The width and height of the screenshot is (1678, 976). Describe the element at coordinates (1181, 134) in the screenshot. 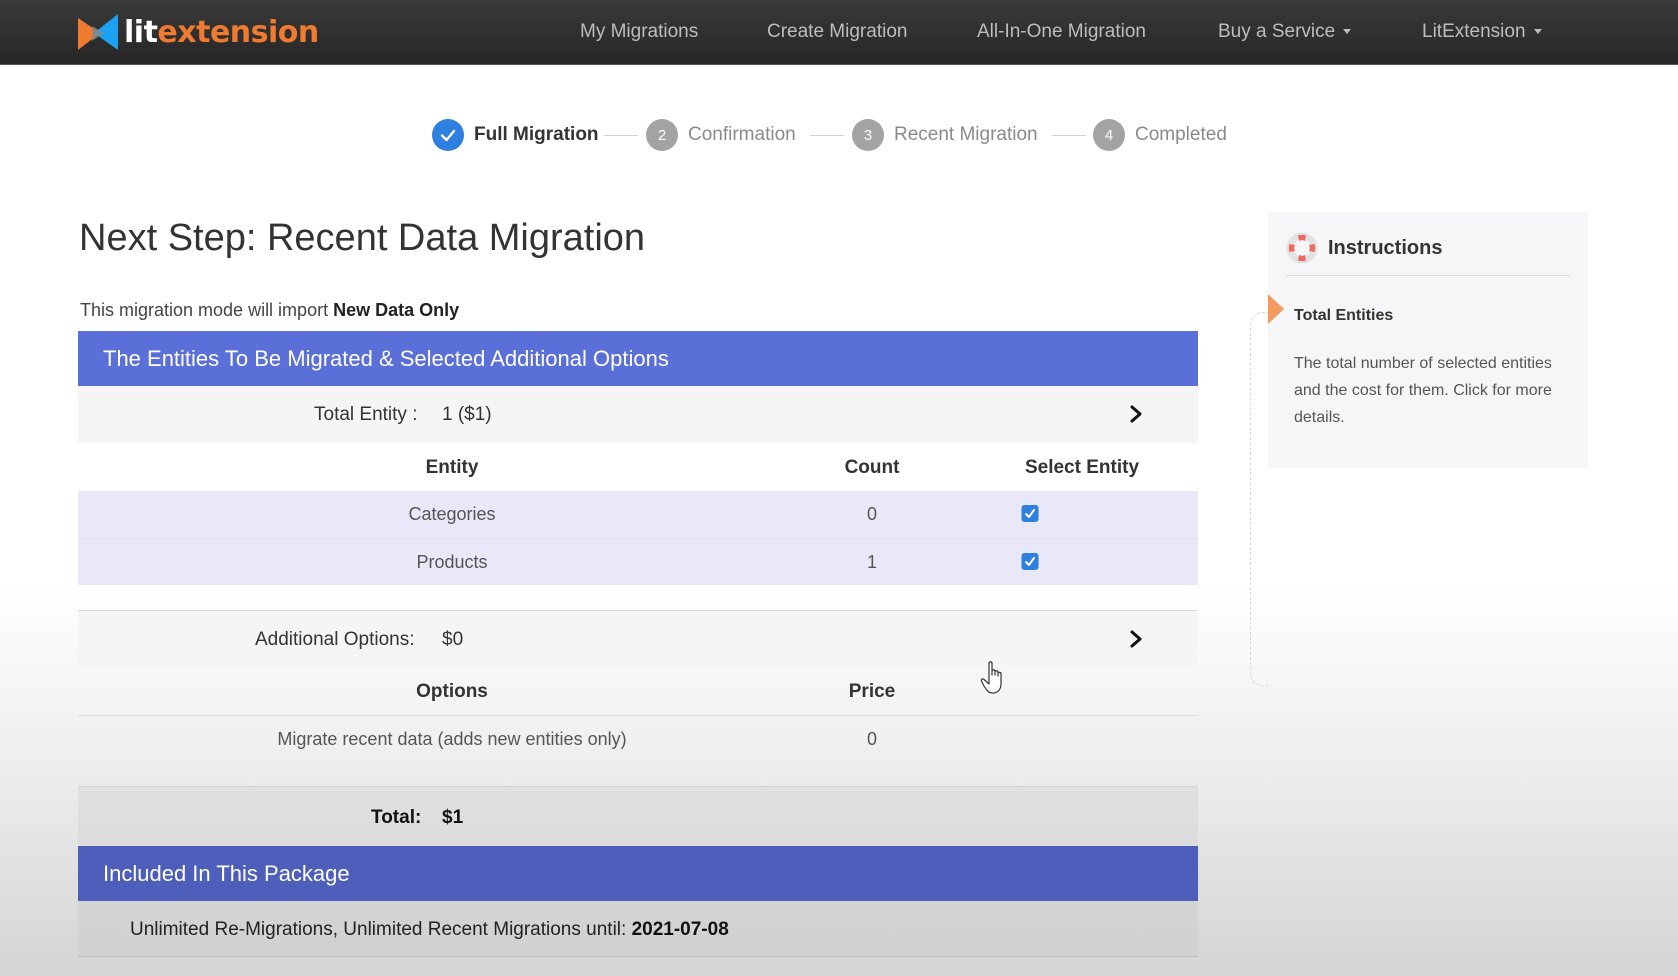

I see `step-label: Completed` at that location.